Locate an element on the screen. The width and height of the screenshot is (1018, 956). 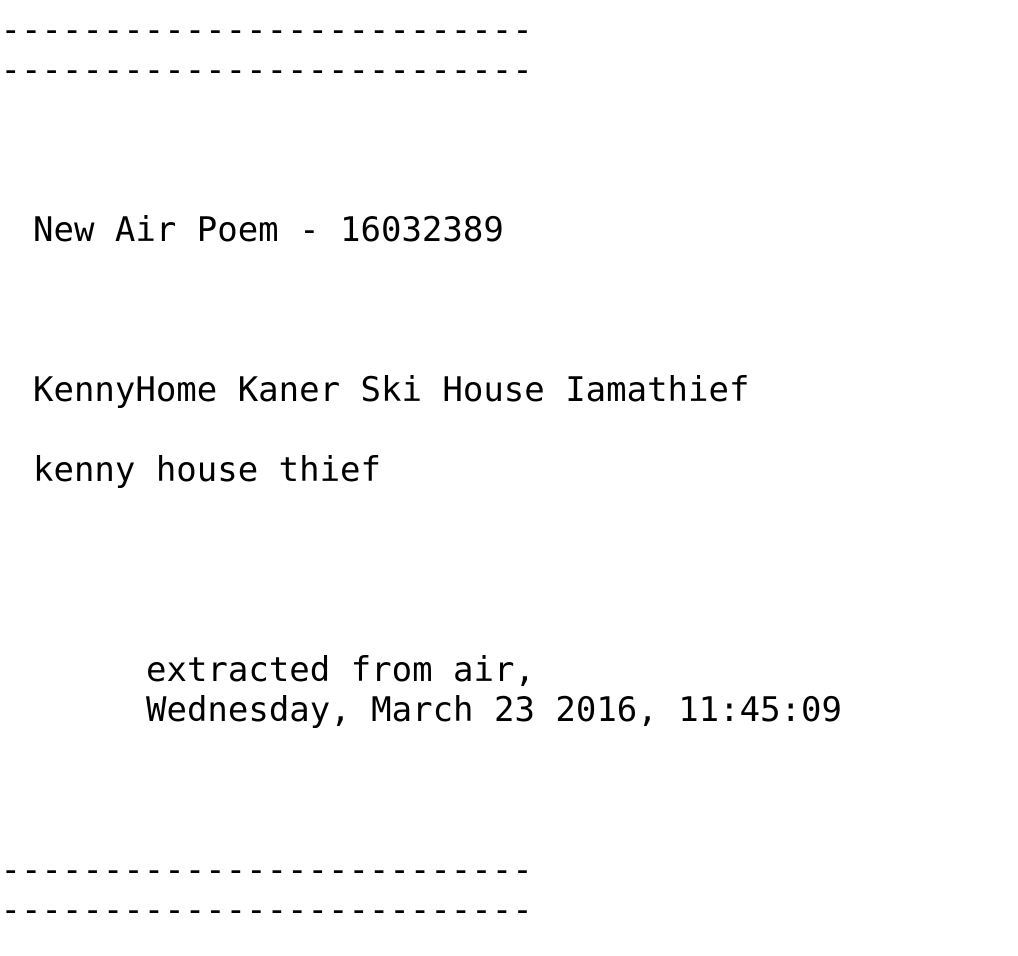
bottom-rule-2: ------------------------------ is located at coordinates (268, 910).